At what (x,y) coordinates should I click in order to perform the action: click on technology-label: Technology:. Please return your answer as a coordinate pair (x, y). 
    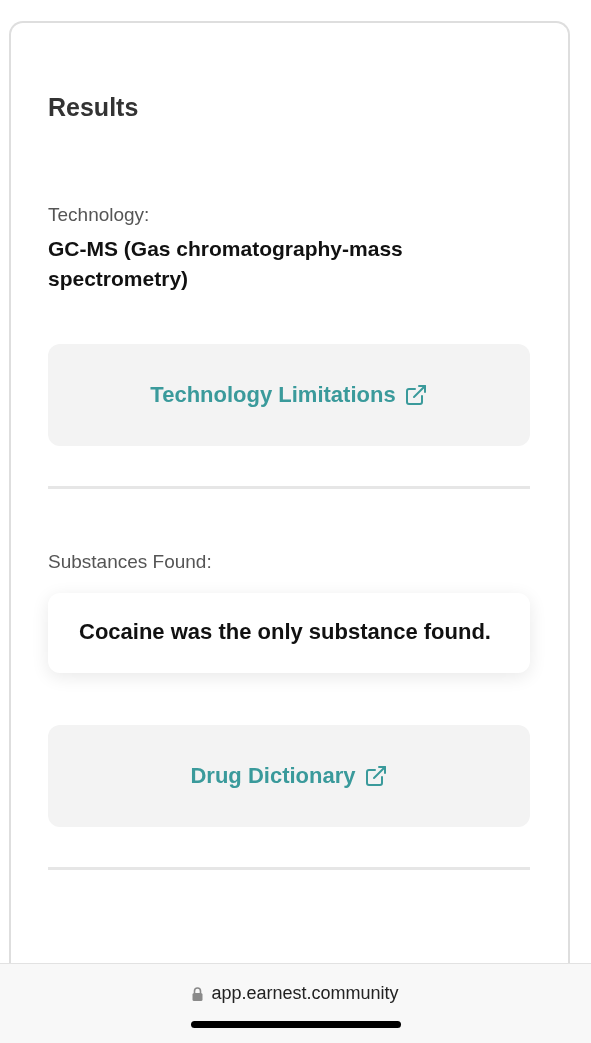
    Looking at the image, I should click on (99, 215).